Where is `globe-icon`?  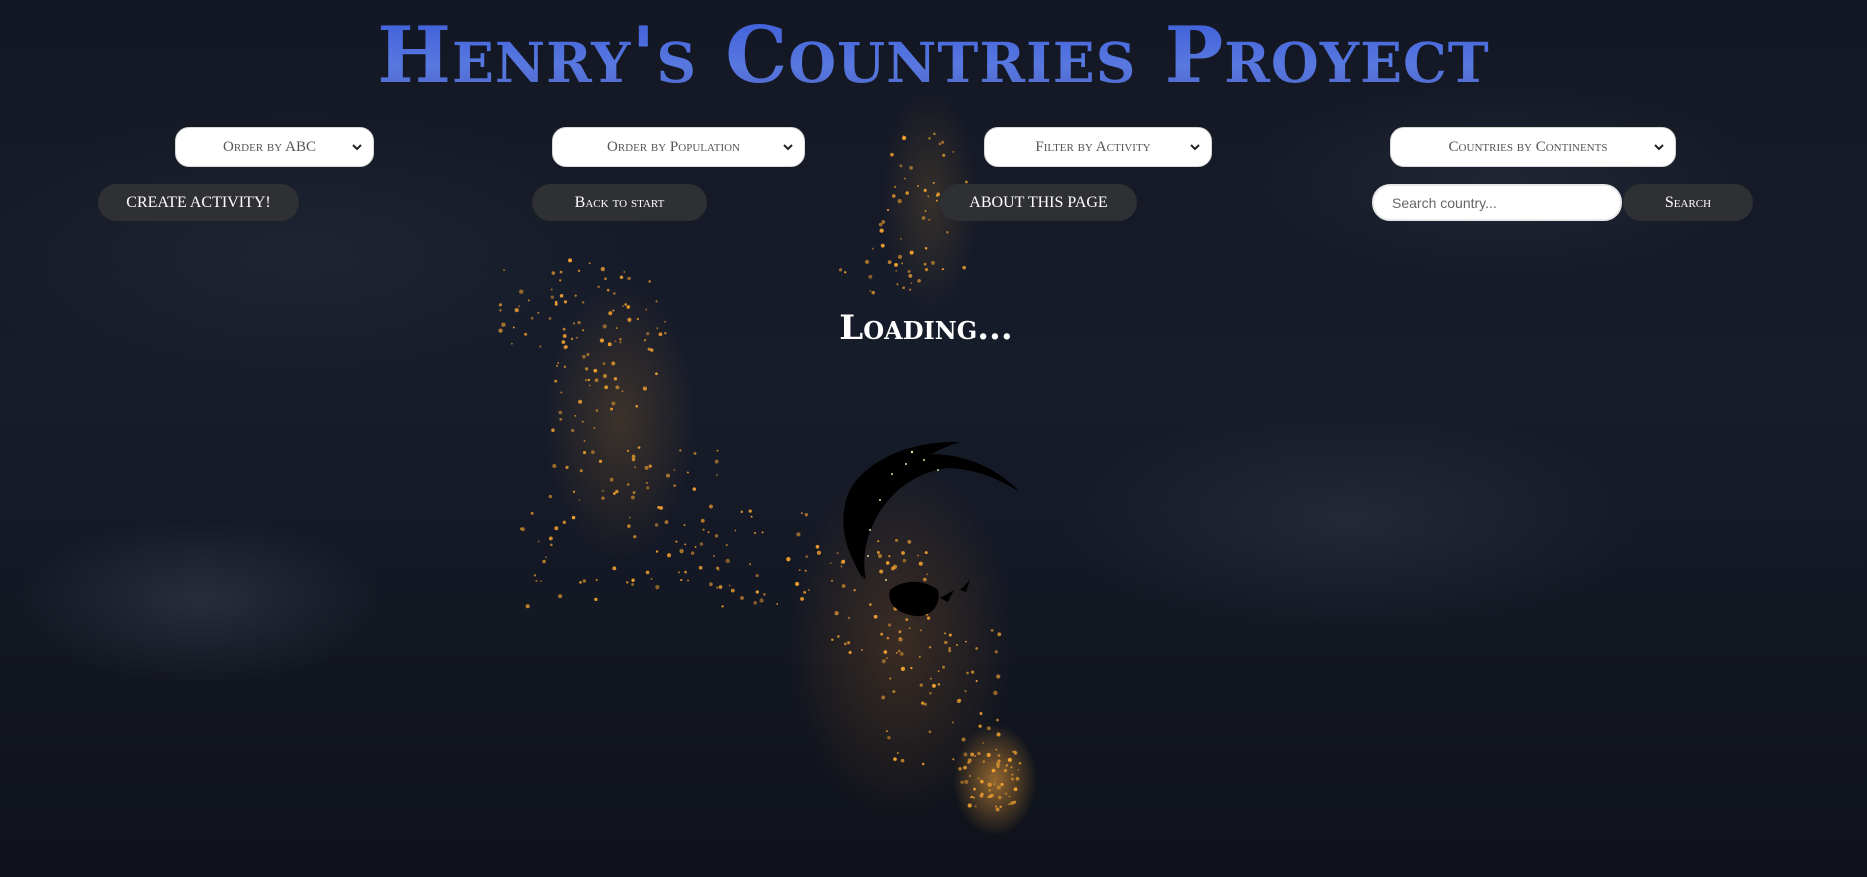 globe-icon is located at coordinates (931, 529).